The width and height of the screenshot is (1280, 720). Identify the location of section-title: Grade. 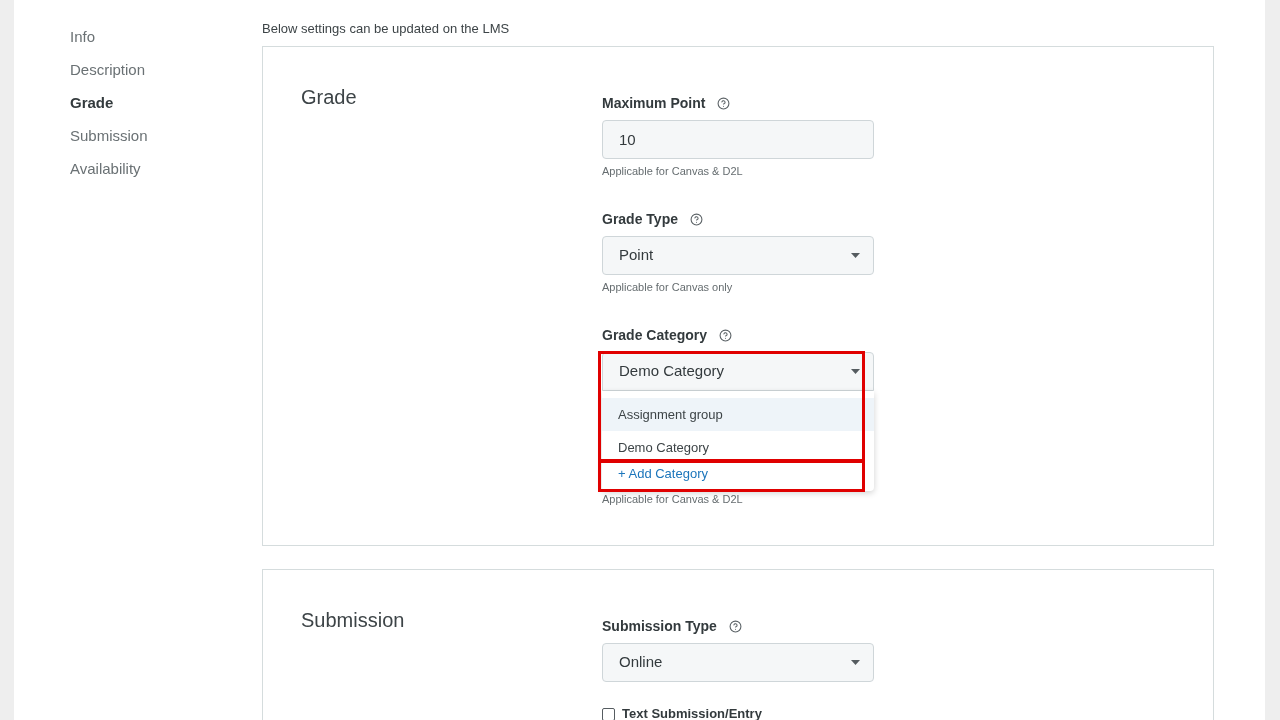
(329, 97).